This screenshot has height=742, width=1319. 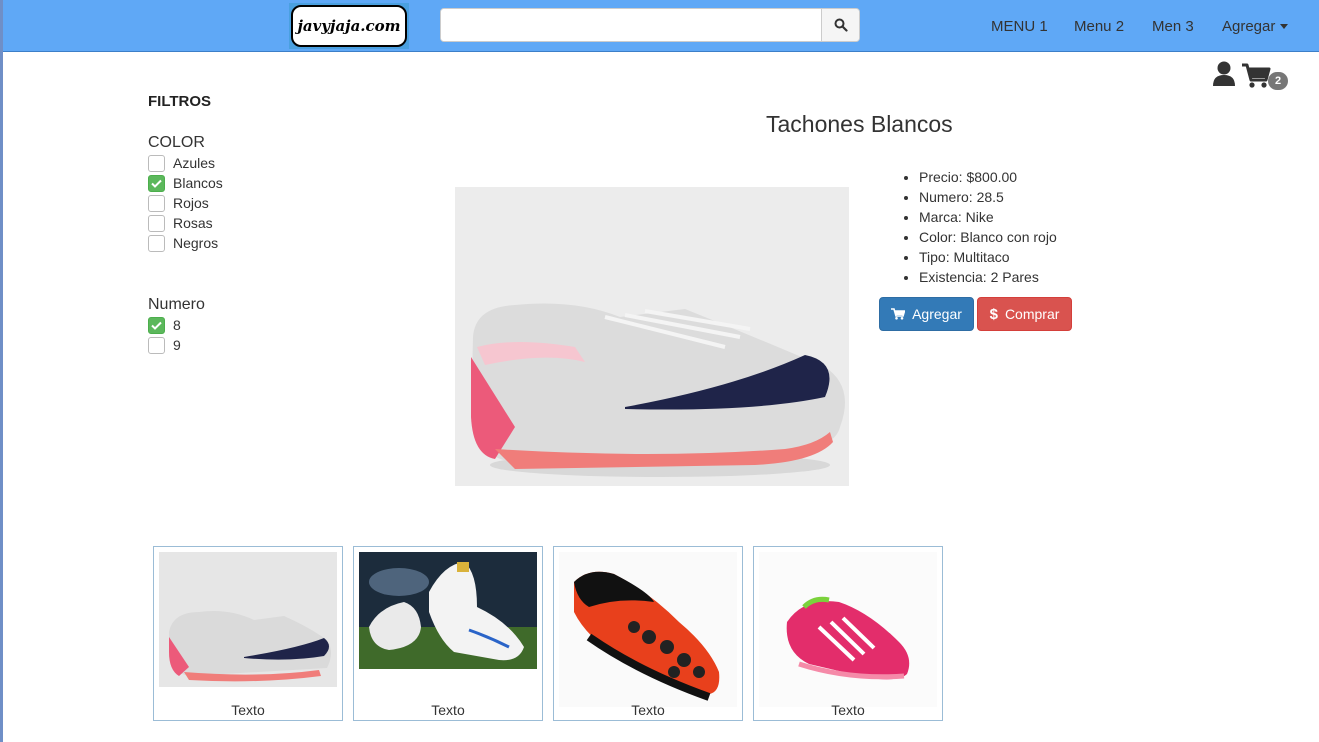 What do you see at coordinates (988, 197) in the screenshot?
I see `detail-numero: Numero: 28.5` at bounding box center [988, 197].